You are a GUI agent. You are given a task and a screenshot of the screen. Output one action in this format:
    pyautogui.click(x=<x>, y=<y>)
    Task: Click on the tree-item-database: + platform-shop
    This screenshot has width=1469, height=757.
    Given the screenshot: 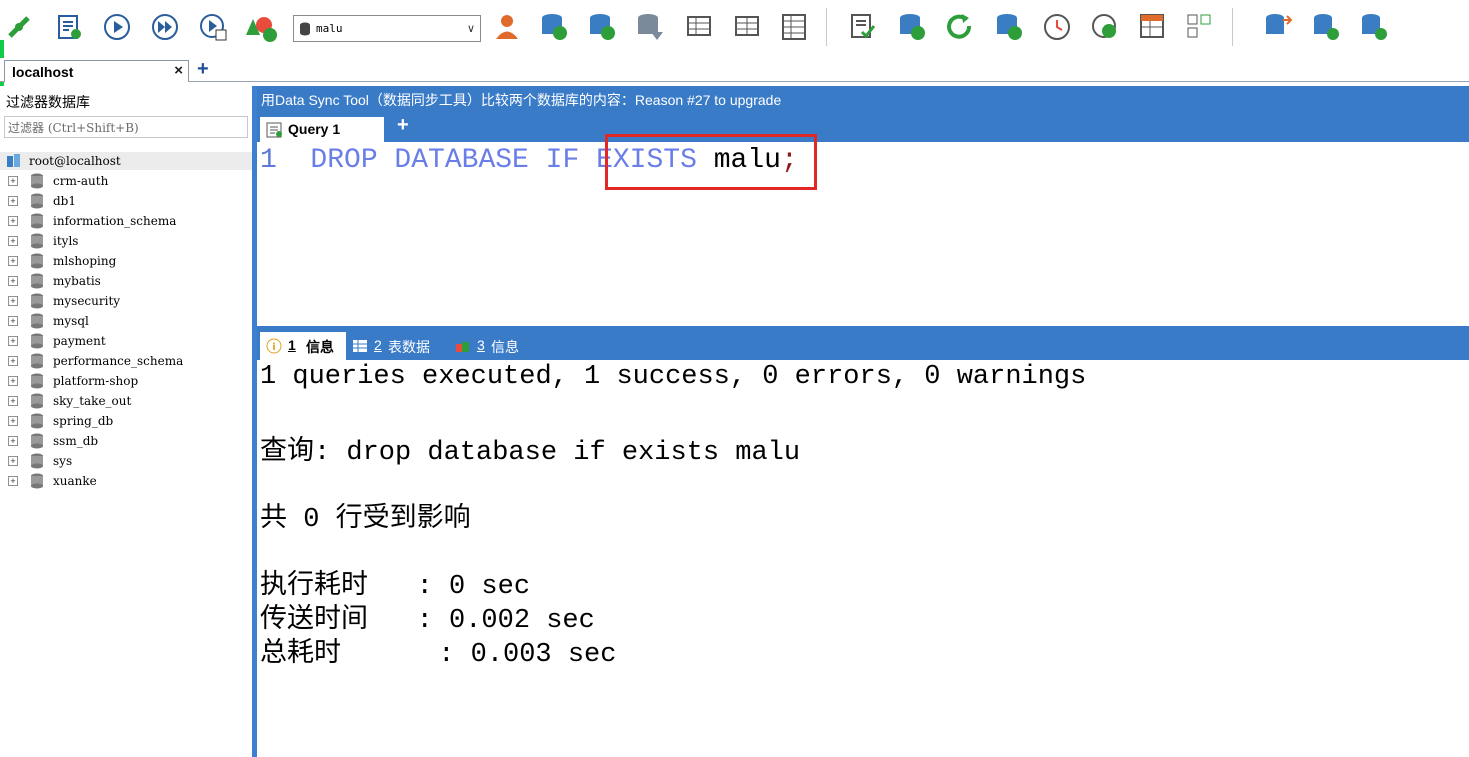 What is the action you would take?
    pyautogui.click(x=126, y=382)
    